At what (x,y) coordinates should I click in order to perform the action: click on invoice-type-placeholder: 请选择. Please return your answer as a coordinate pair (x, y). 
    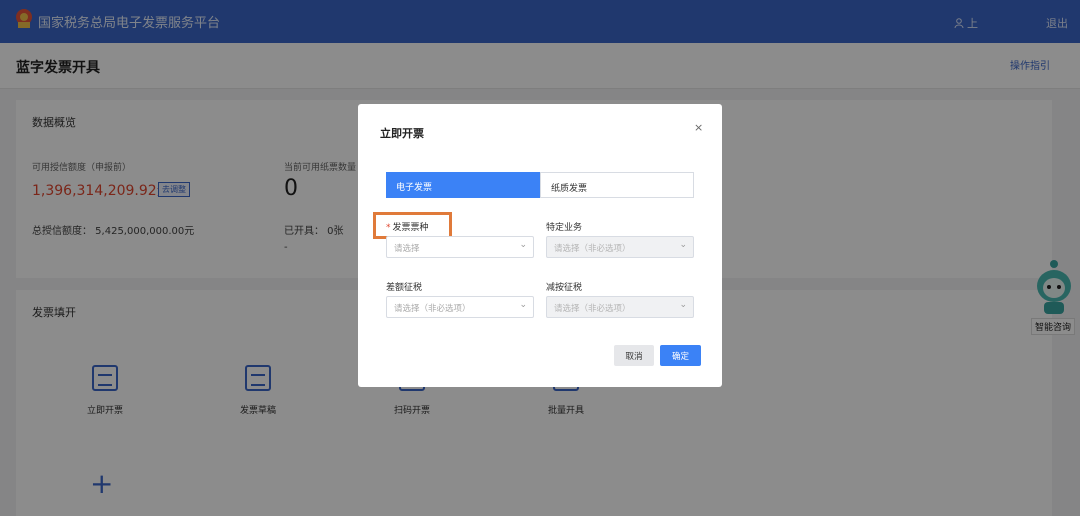
    Looking at the image, I should click on (407, 249).